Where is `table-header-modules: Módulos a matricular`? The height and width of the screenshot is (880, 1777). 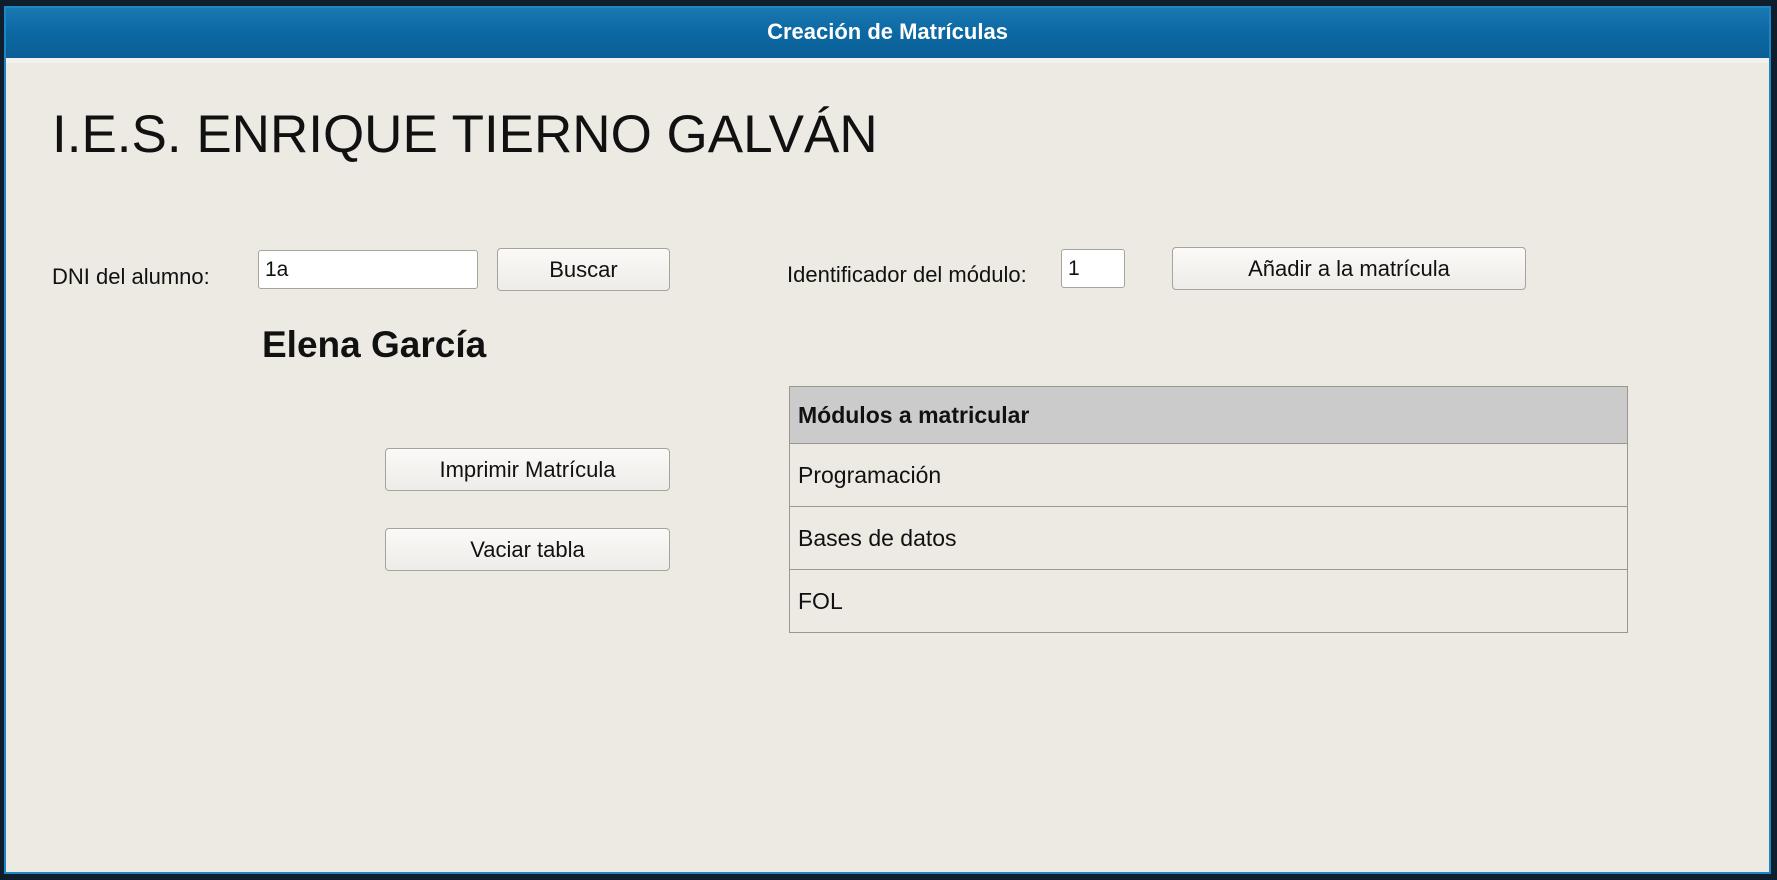 table-header-modules: Módulos a matricular is located at coordinates (1208, 415).